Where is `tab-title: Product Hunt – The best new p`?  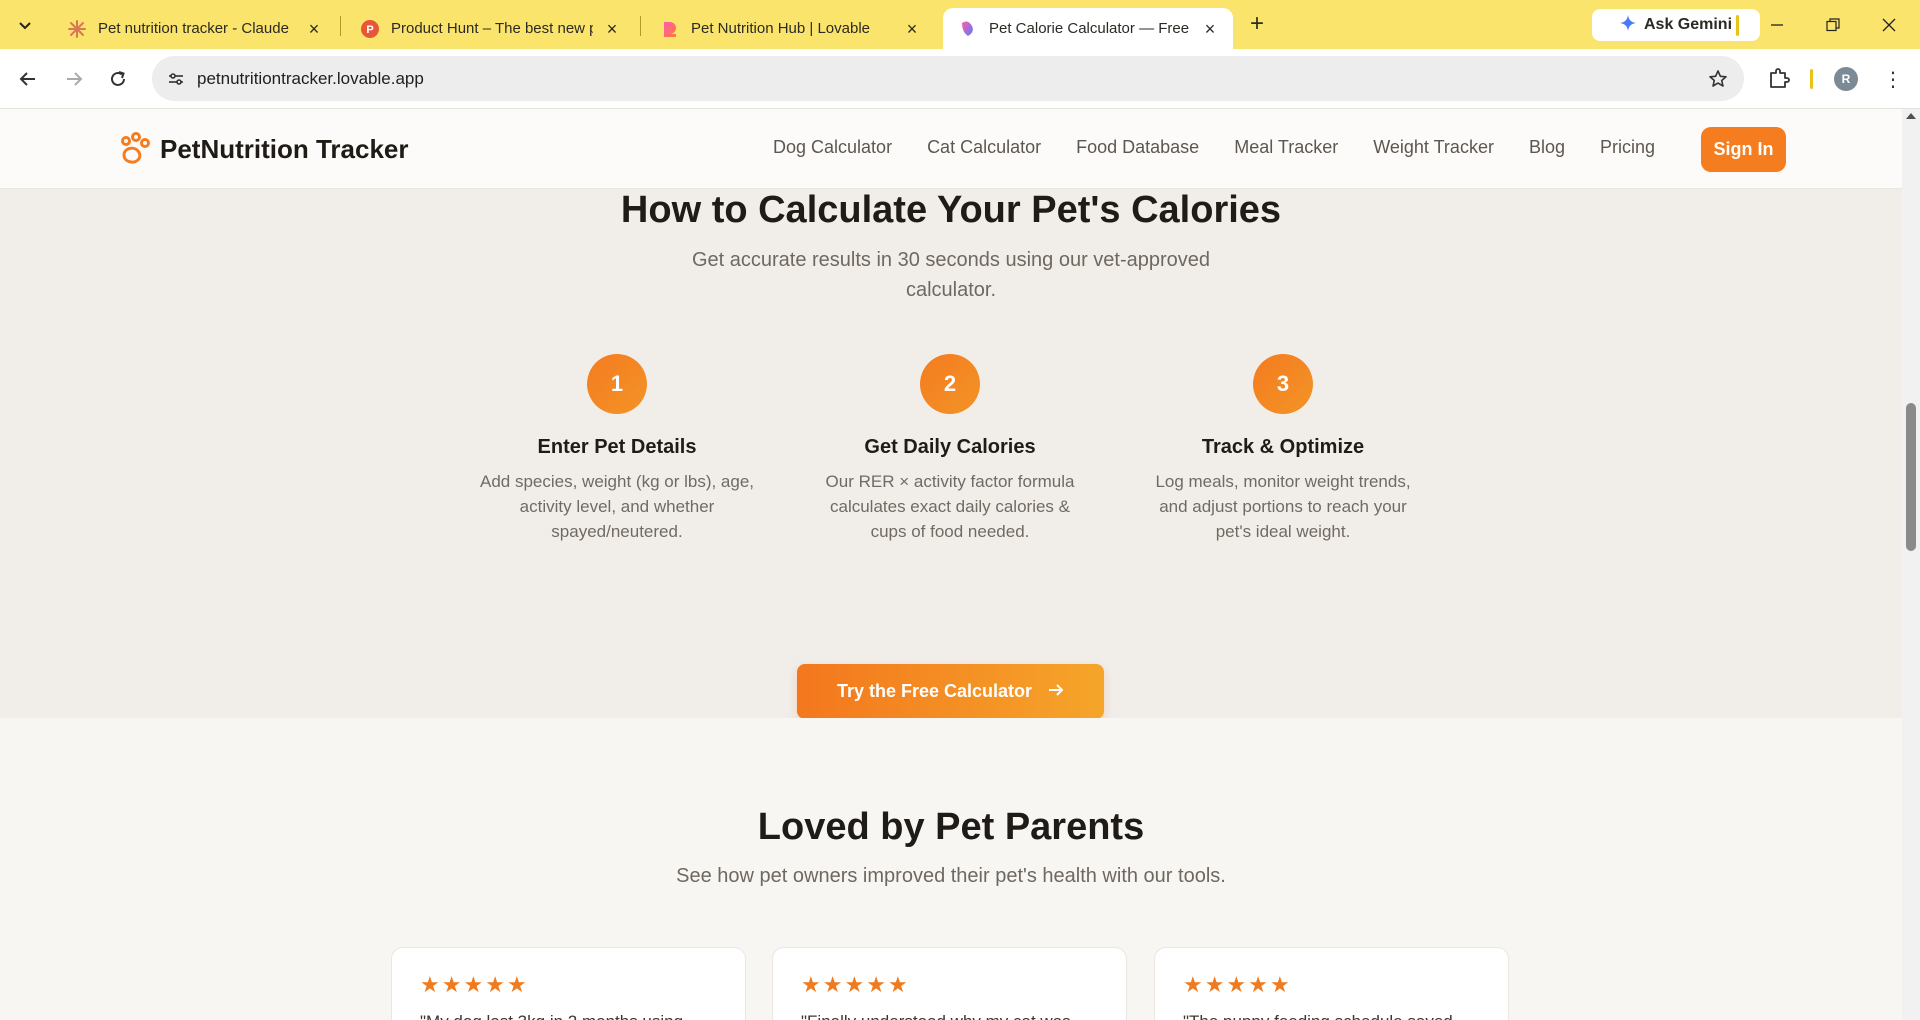 tab-title: Product Hunt – The best new p is located at coordinates (492, 28).